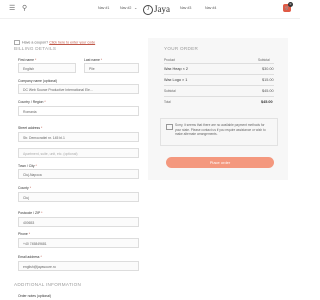 The image size is (320, 300). Describe the element at coordinates (24, 9) in the screenshot. I see `search-icon: ⚲` at that location.